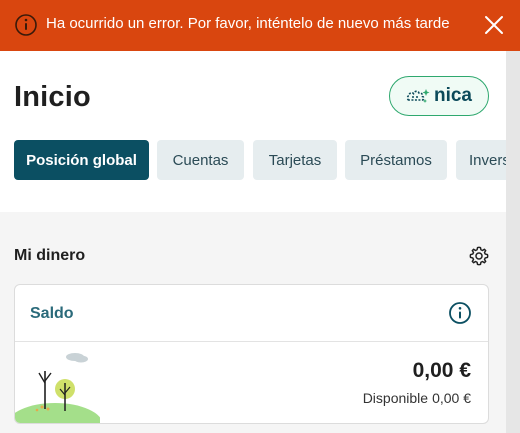  Describe the element at coordinates (26, 25) in the screenshot. I see `warning-info-icon` at that location.